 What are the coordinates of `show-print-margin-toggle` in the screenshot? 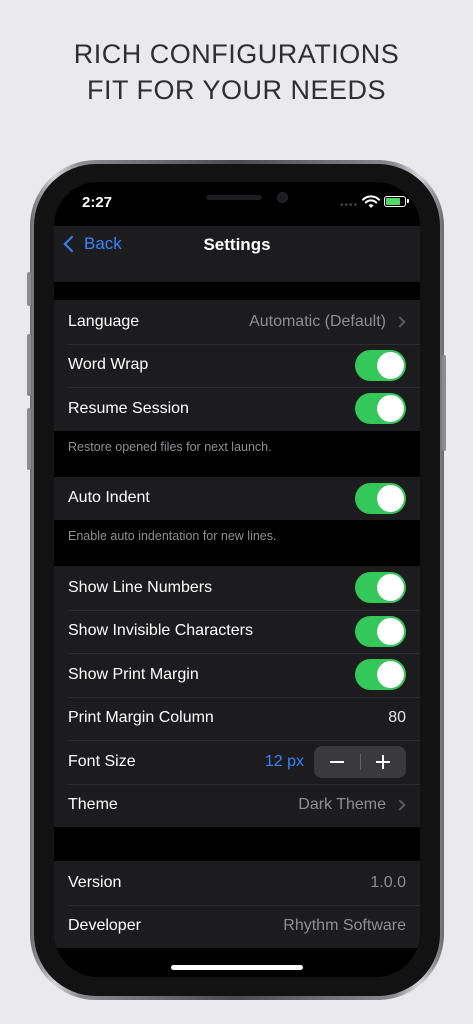 It's located at (380, 675).